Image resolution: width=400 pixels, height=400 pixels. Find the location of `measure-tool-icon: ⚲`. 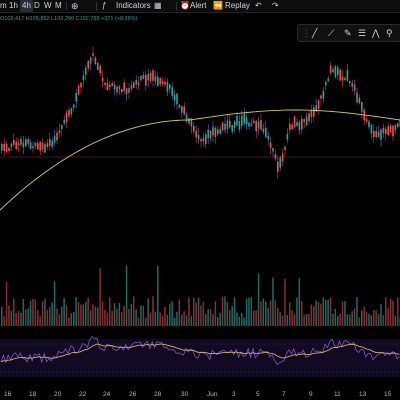

measure-tool-icon: ⚲ is located at coordinates (389, 33).